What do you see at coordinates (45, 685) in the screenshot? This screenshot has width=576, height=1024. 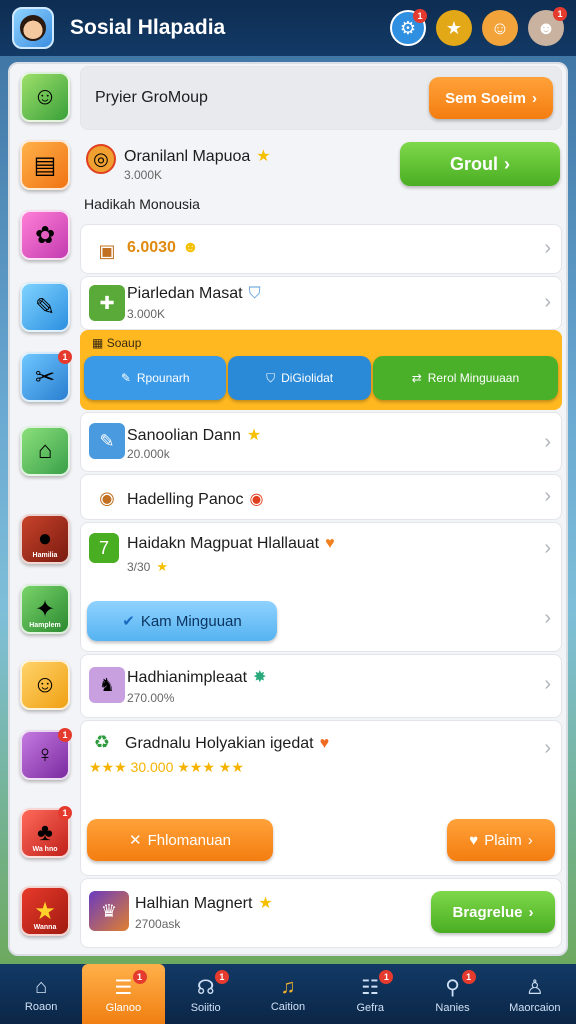 I see `rail-face-icon: ☺` at bounding box center [45, 685].